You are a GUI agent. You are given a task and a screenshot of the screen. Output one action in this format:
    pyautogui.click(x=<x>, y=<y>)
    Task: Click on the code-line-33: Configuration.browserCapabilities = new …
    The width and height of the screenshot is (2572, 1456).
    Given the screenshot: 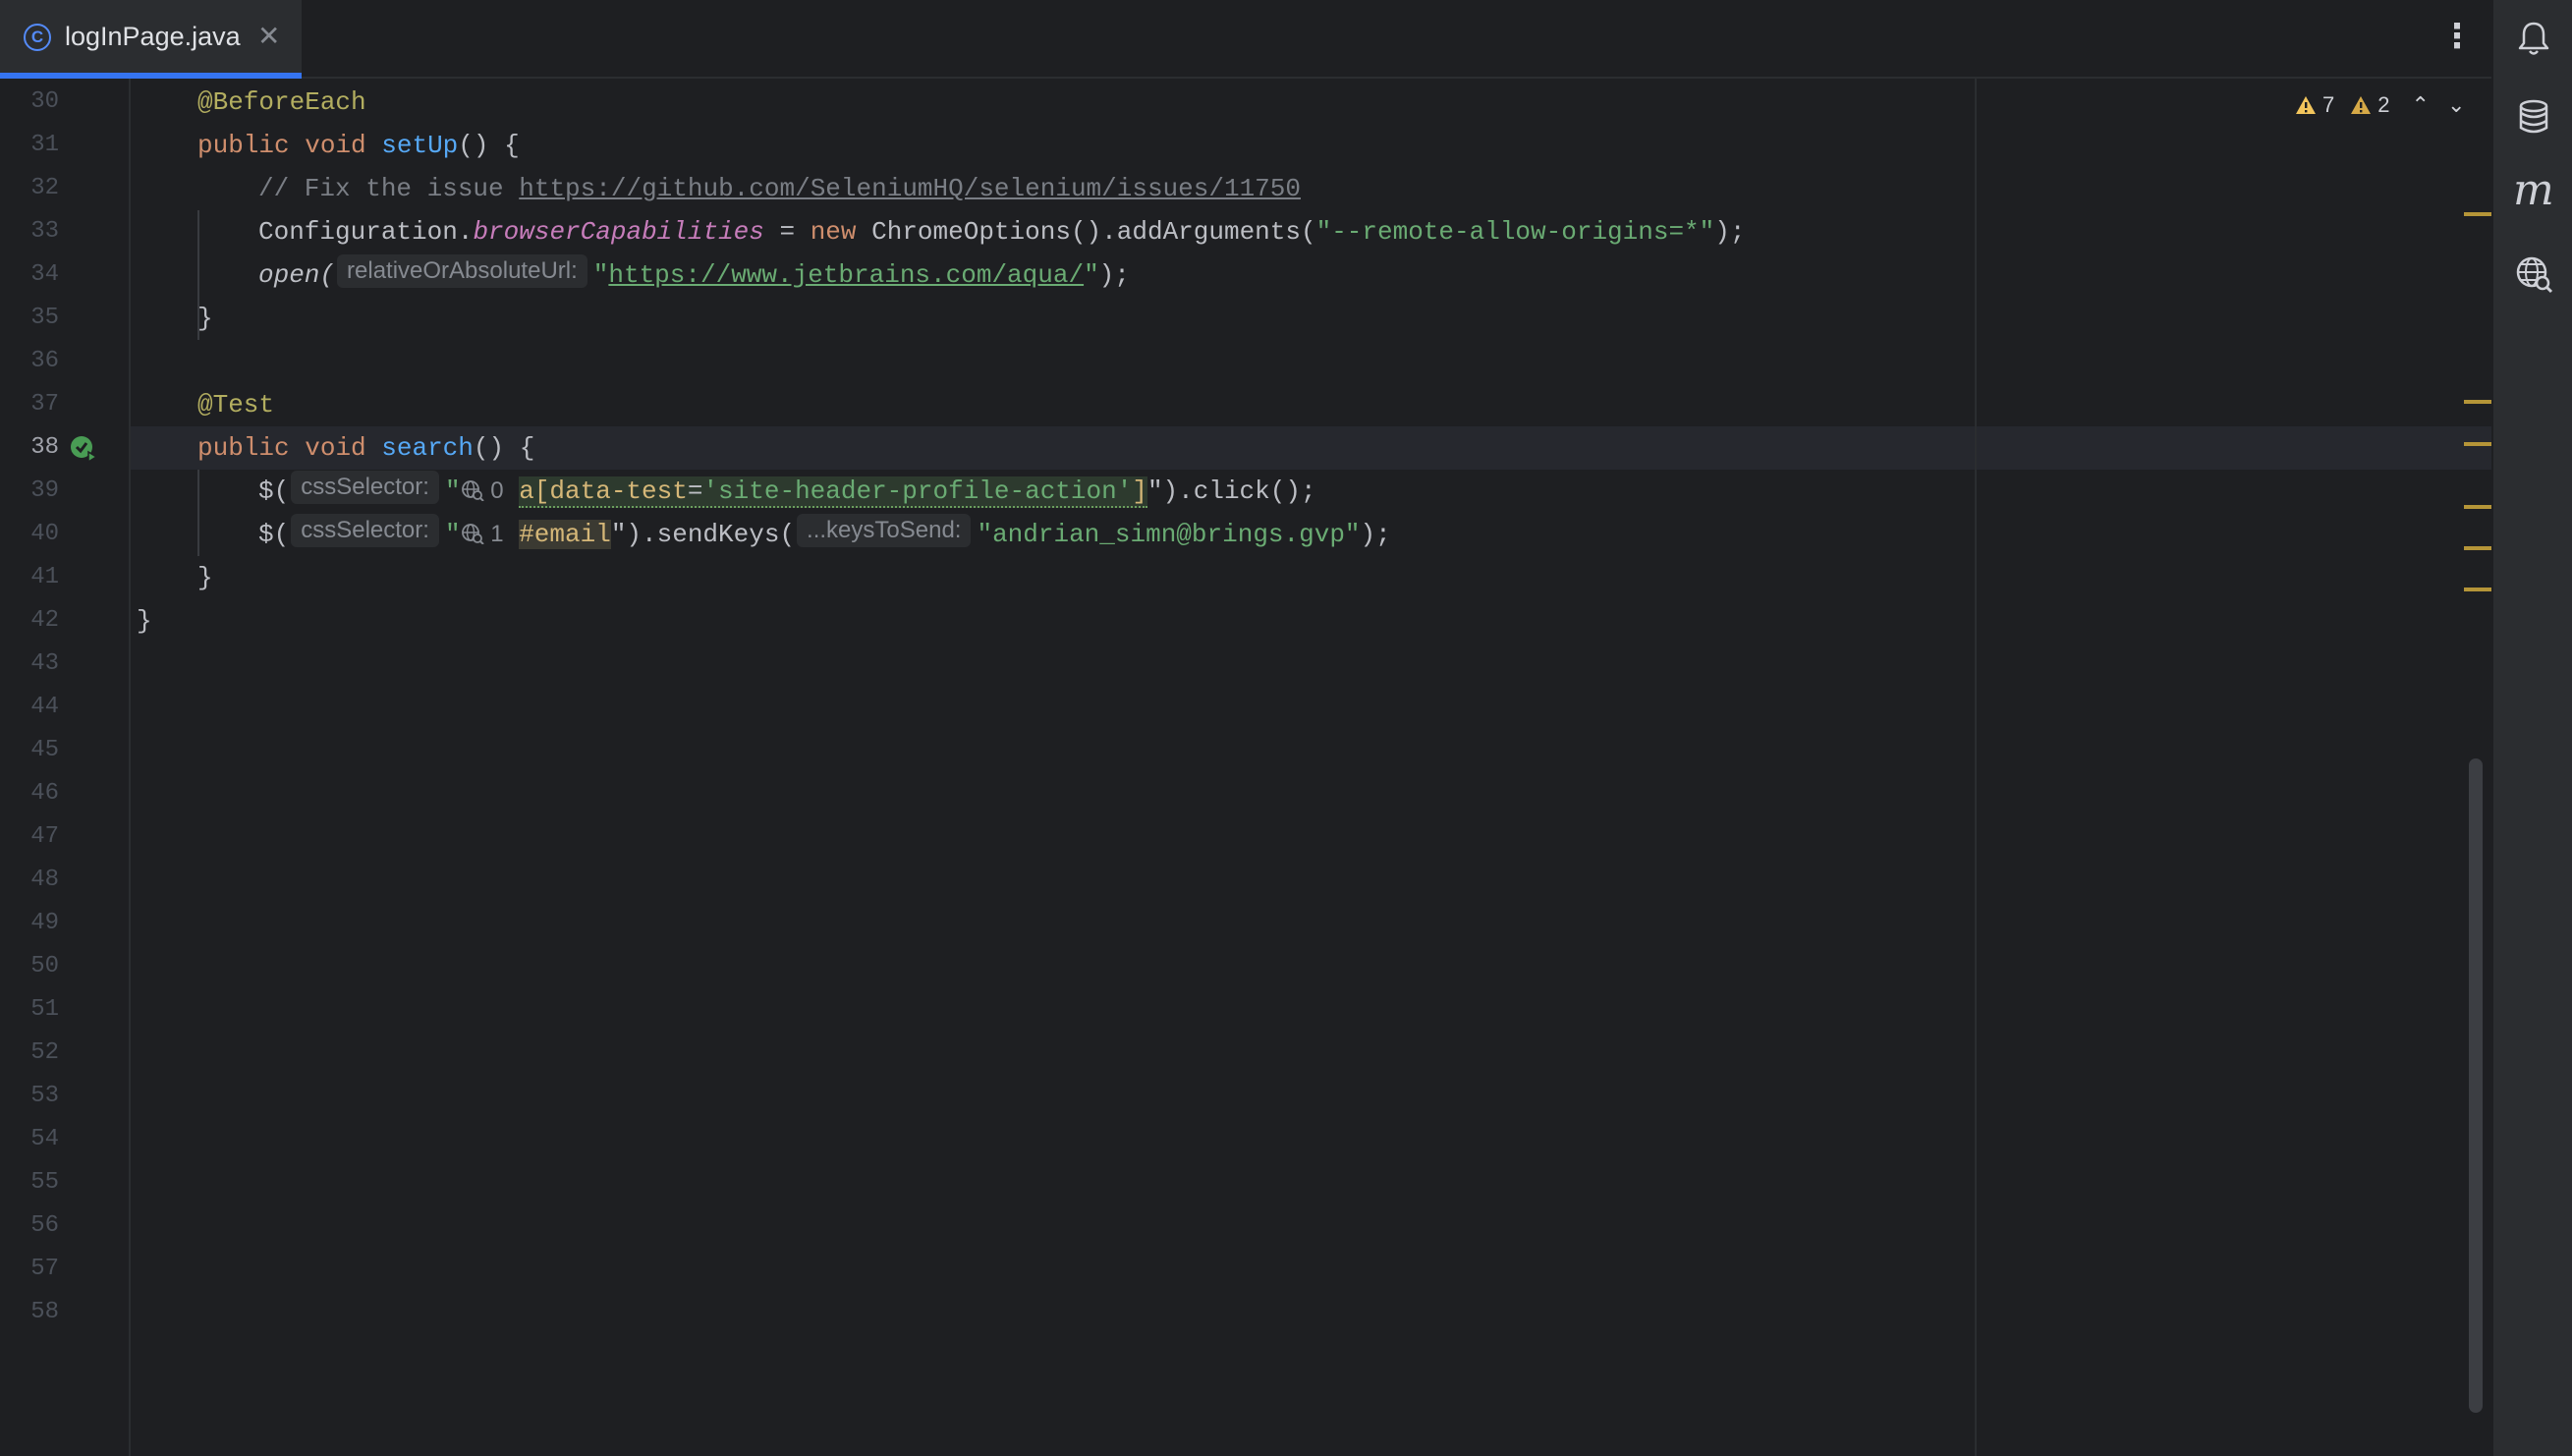 What is the action you would take?
    pyautogui.click(x=1002, y=232)
    